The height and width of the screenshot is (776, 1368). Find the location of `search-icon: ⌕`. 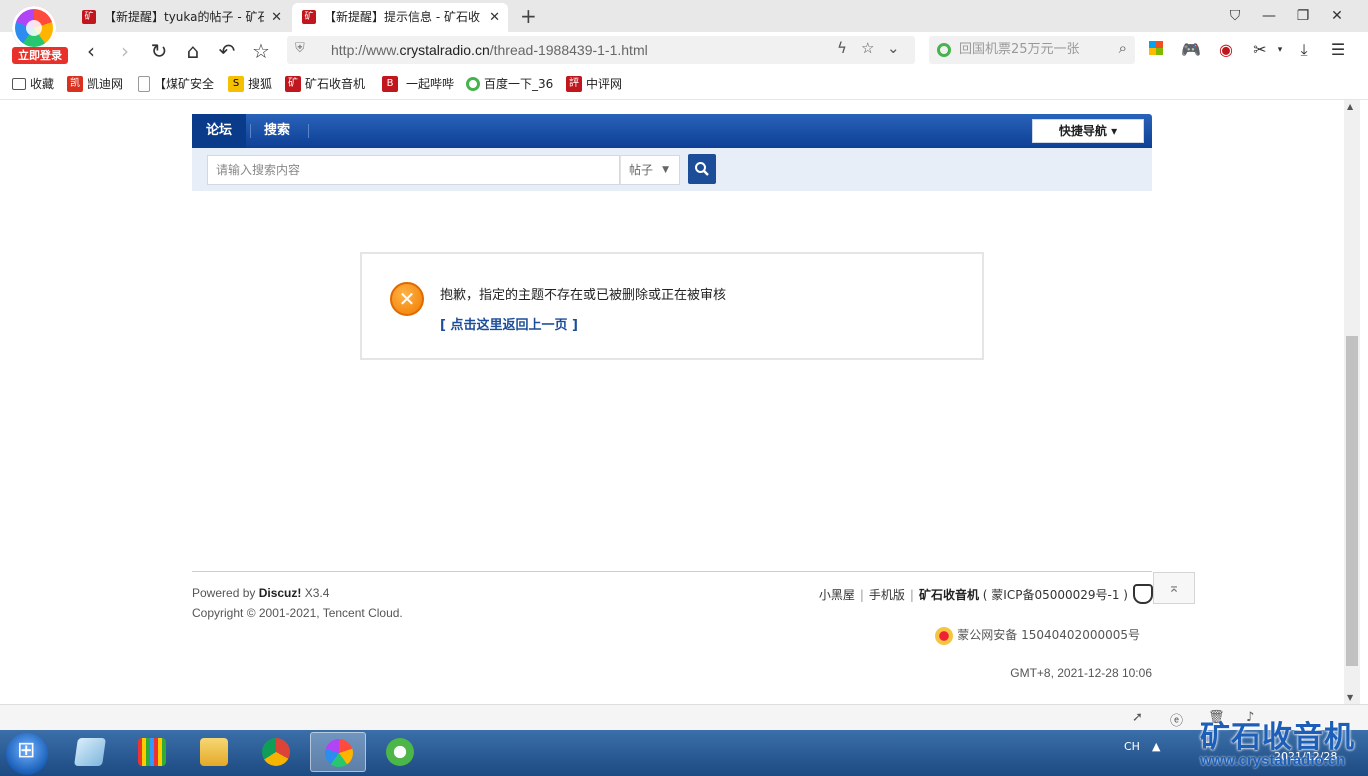

search-icon: ⌕ is located at coordinates (1123, 48).